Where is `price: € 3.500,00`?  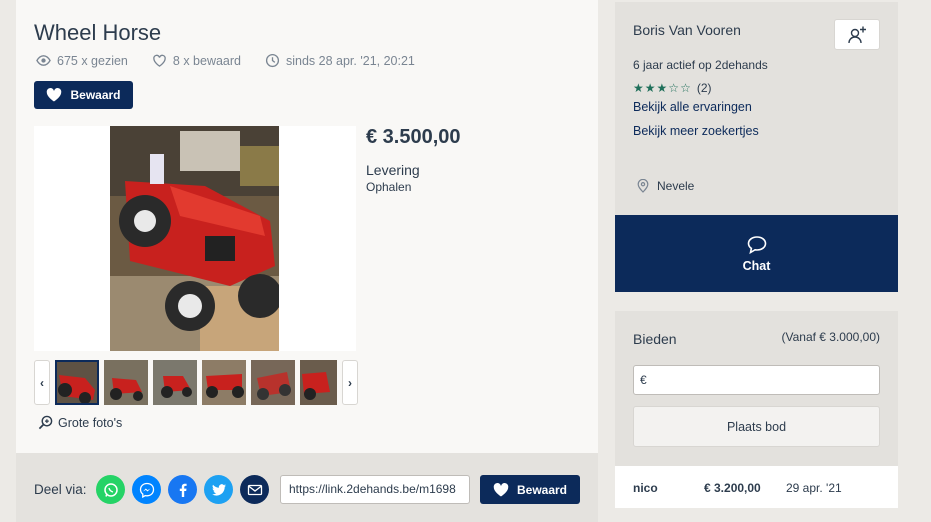
price: € 3.500,00 is located at coordinates (413, 137).